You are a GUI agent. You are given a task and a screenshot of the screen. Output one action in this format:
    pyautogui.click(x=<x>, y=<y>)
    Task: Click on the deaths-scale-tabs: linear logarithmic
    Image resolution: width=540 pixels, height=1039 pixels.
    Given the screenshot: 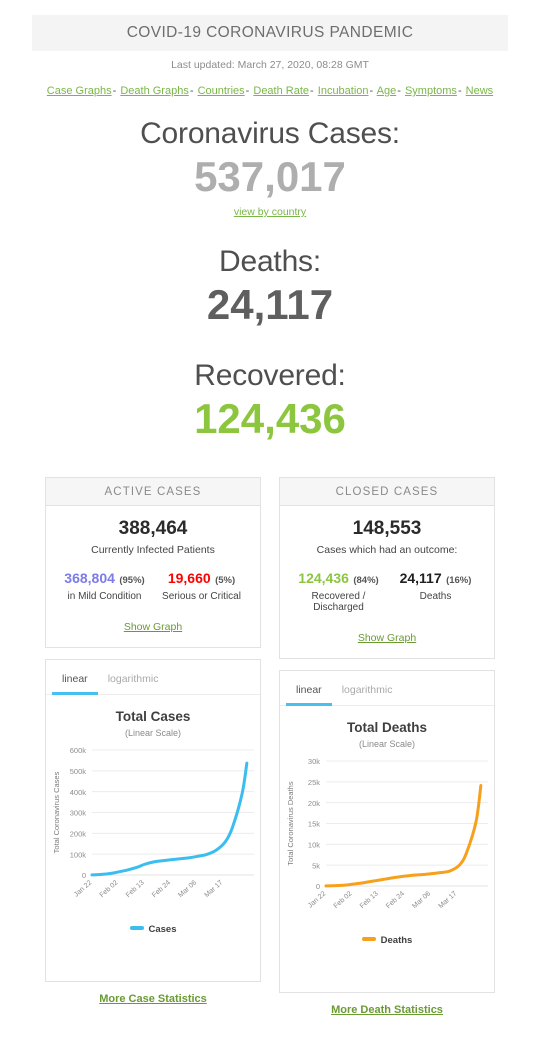 What is the action you would take?
    pyautogui.click(x=387, y=688)
    